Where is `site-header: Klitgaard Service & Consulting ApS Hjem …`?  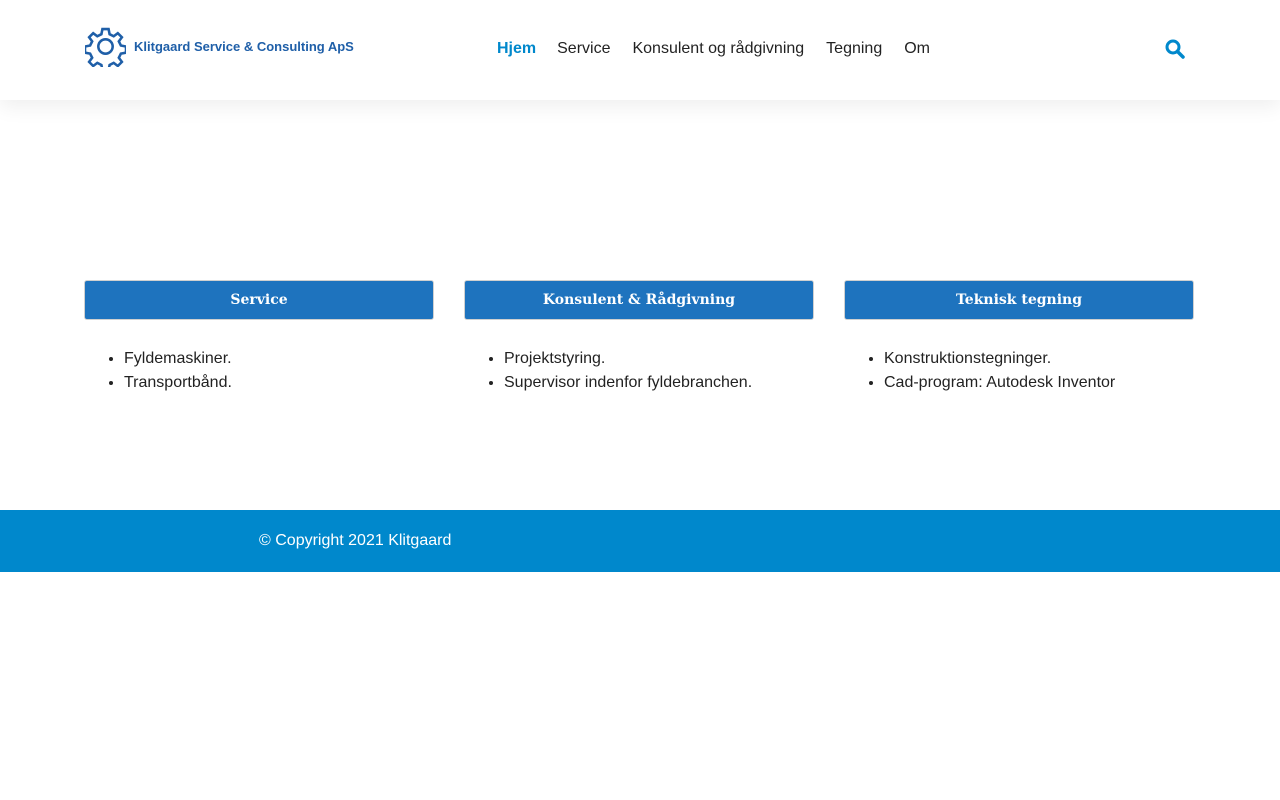
site-header: Klitgaard Service & Consulting ApS Hjem … is located at coordinates (640, 50).